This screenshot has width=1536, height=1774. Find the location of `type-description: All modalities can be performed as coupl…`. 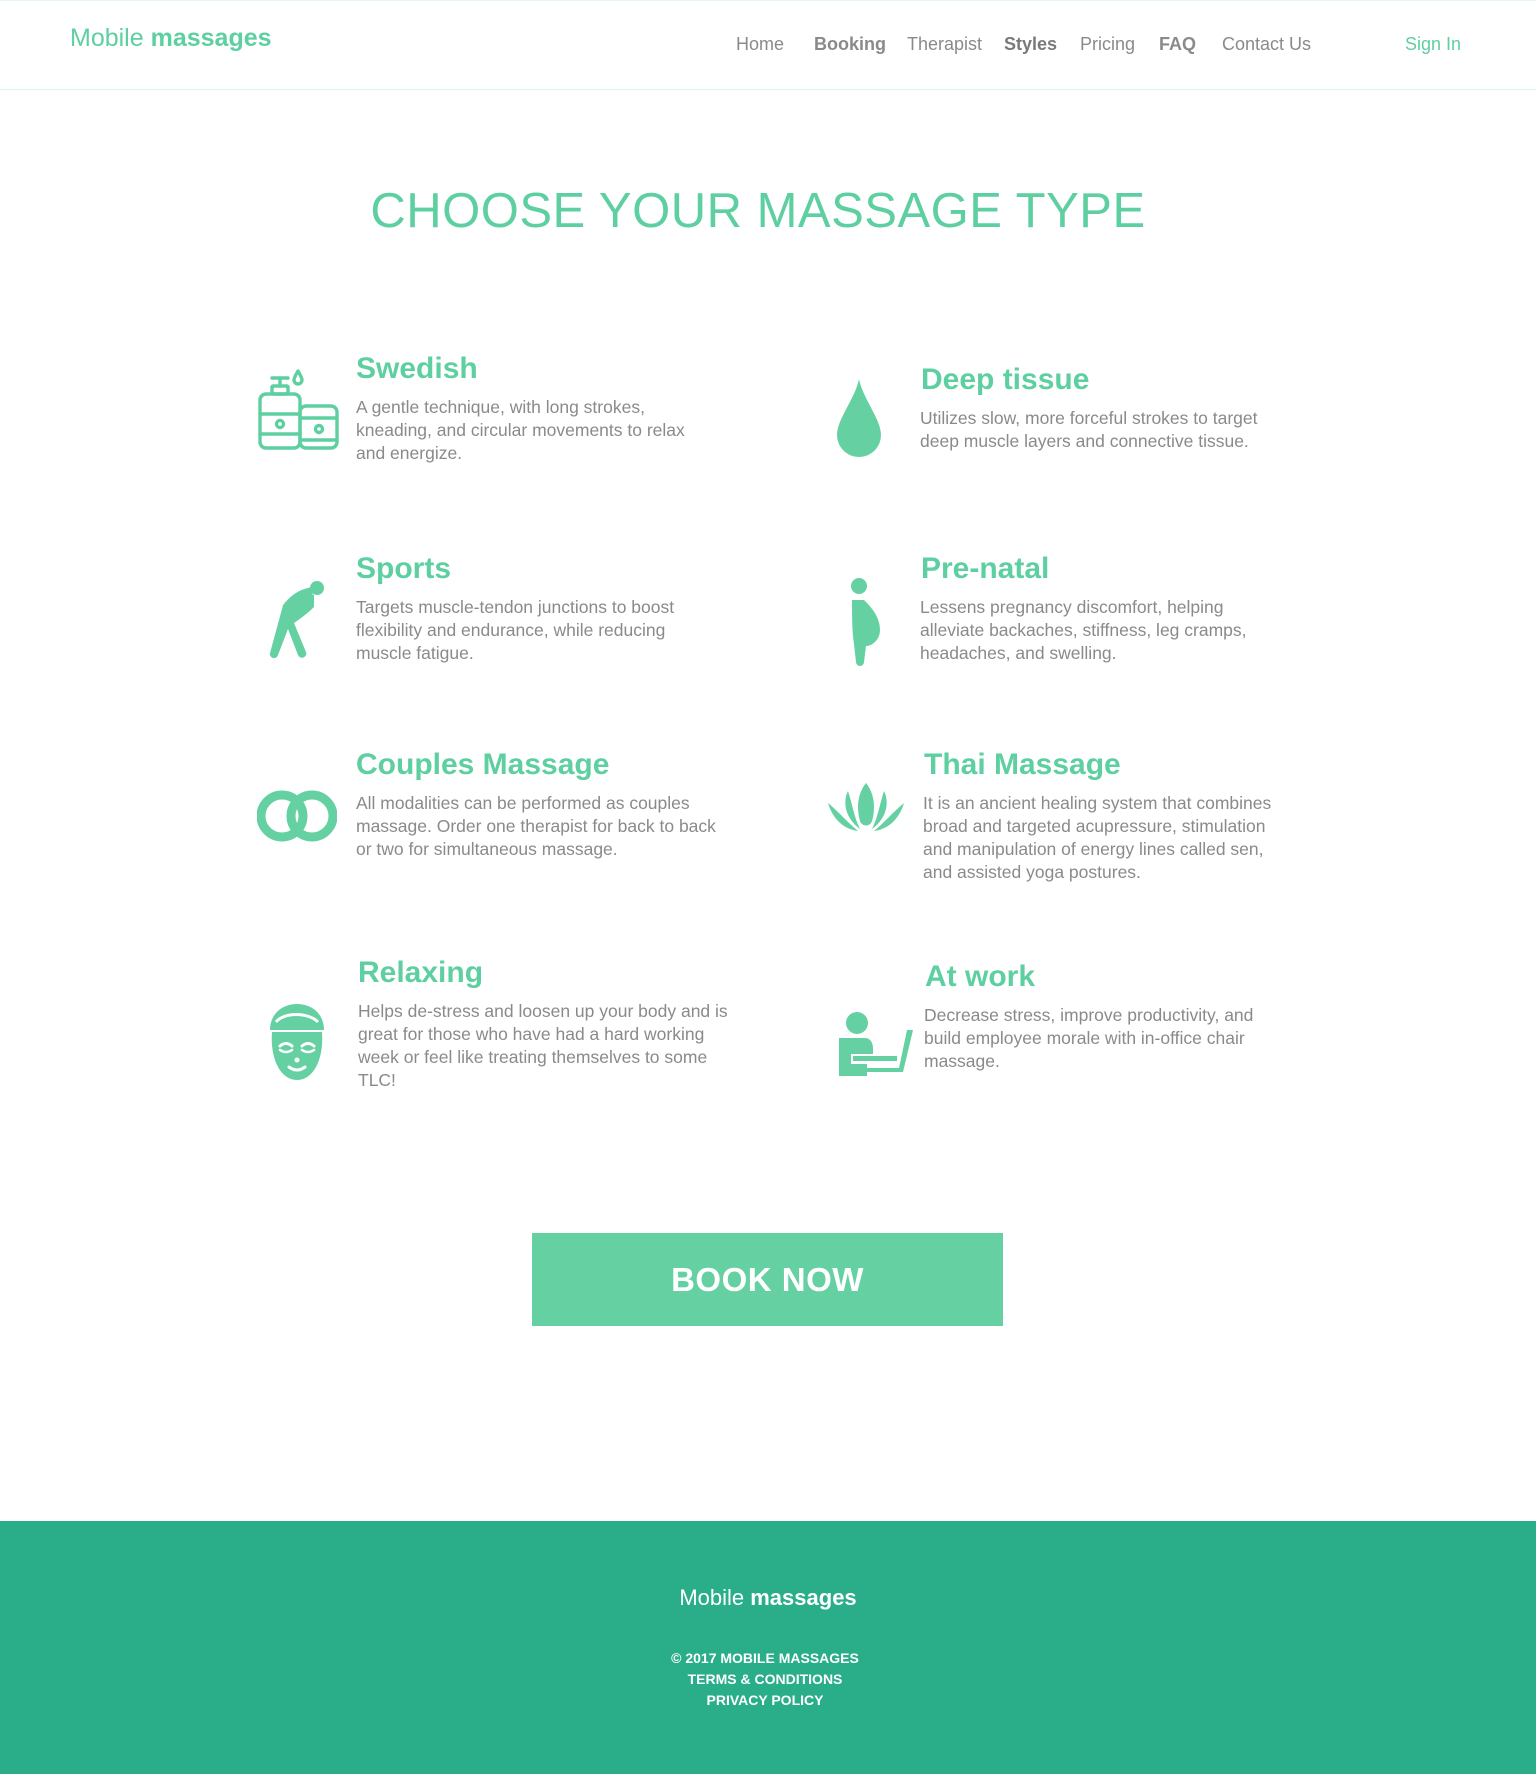

type-description: All modalities can be performed as coupl… is located at coordinates (536, 826).